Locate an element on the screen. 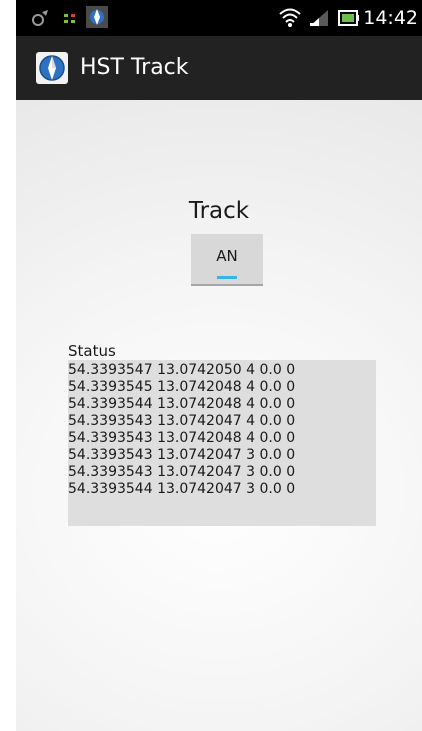  gps-icon is located at coordinates (41, 20).